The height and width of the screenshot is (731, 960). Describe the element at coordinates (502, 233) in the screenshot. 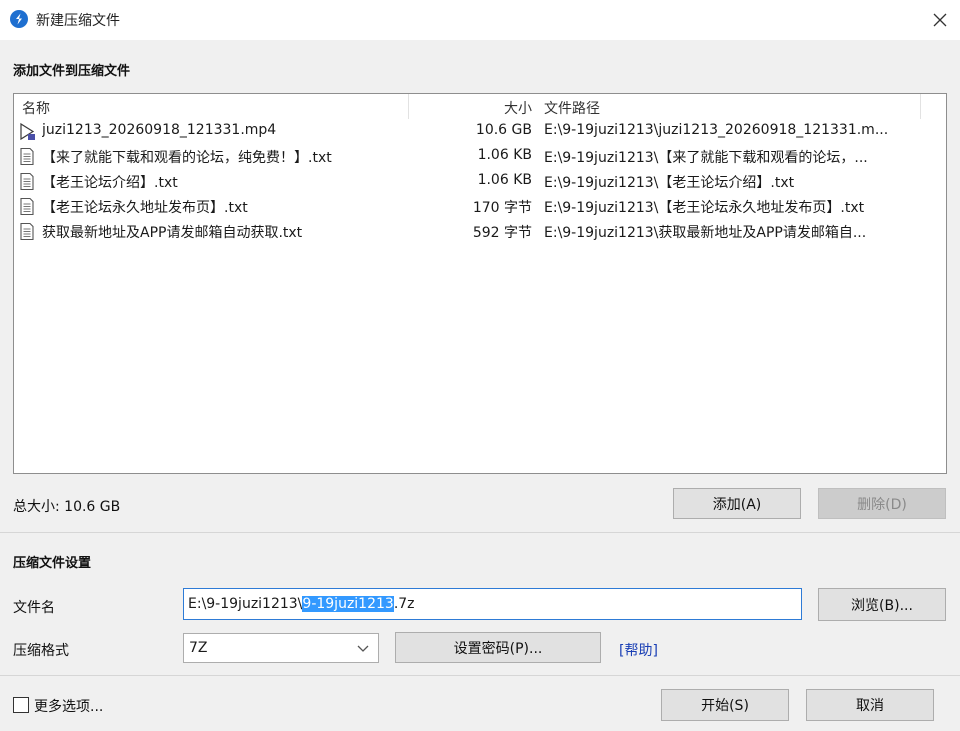

I see `file-size: 592 字节` at that location.